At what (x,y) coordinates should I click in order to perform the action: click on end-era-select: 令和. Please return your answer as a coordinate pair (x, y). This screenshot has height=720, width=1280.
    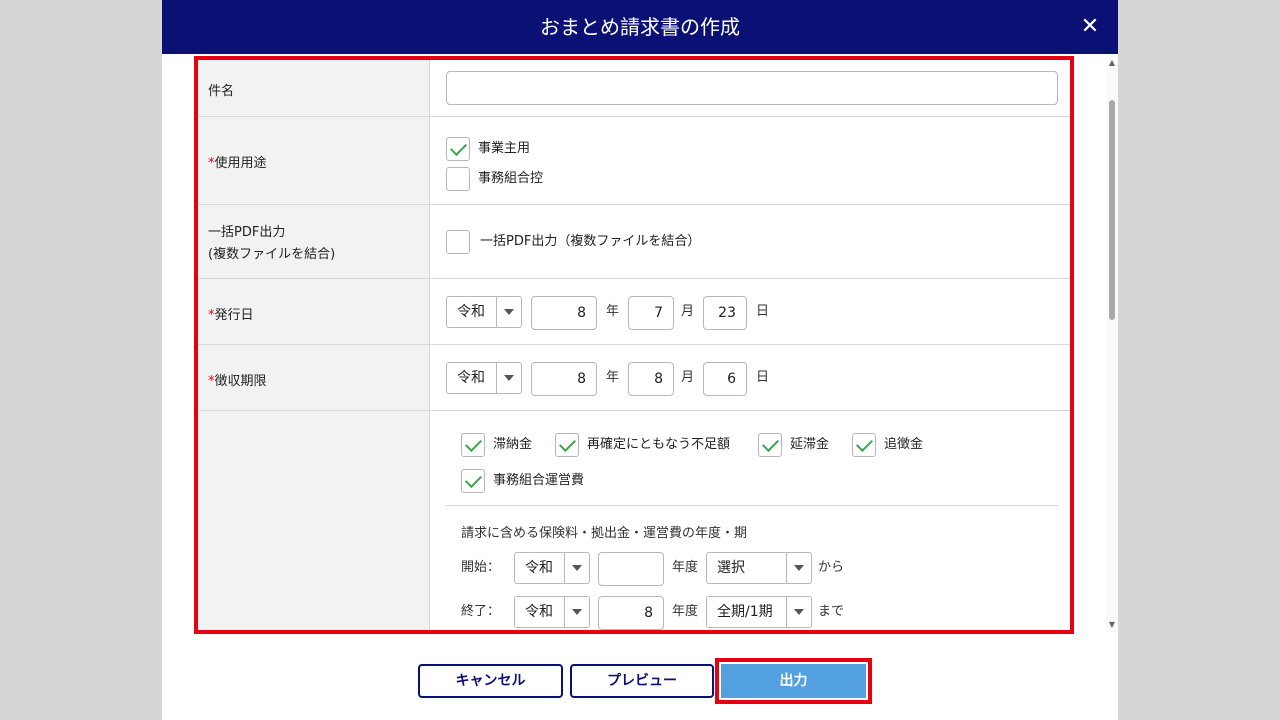
    Looking at the image, I should click on (552, 612).